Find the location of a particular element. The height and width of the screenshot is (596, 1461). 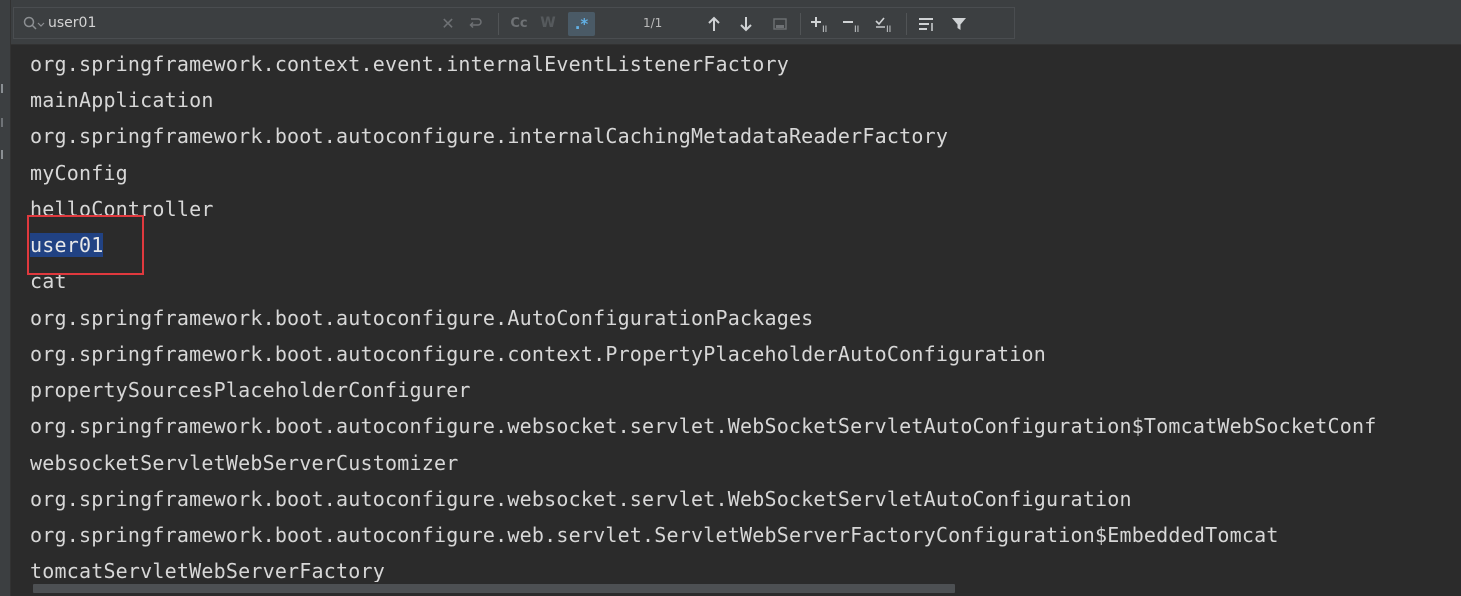

scrollbar-thumb is located at coordinates (494, 588).